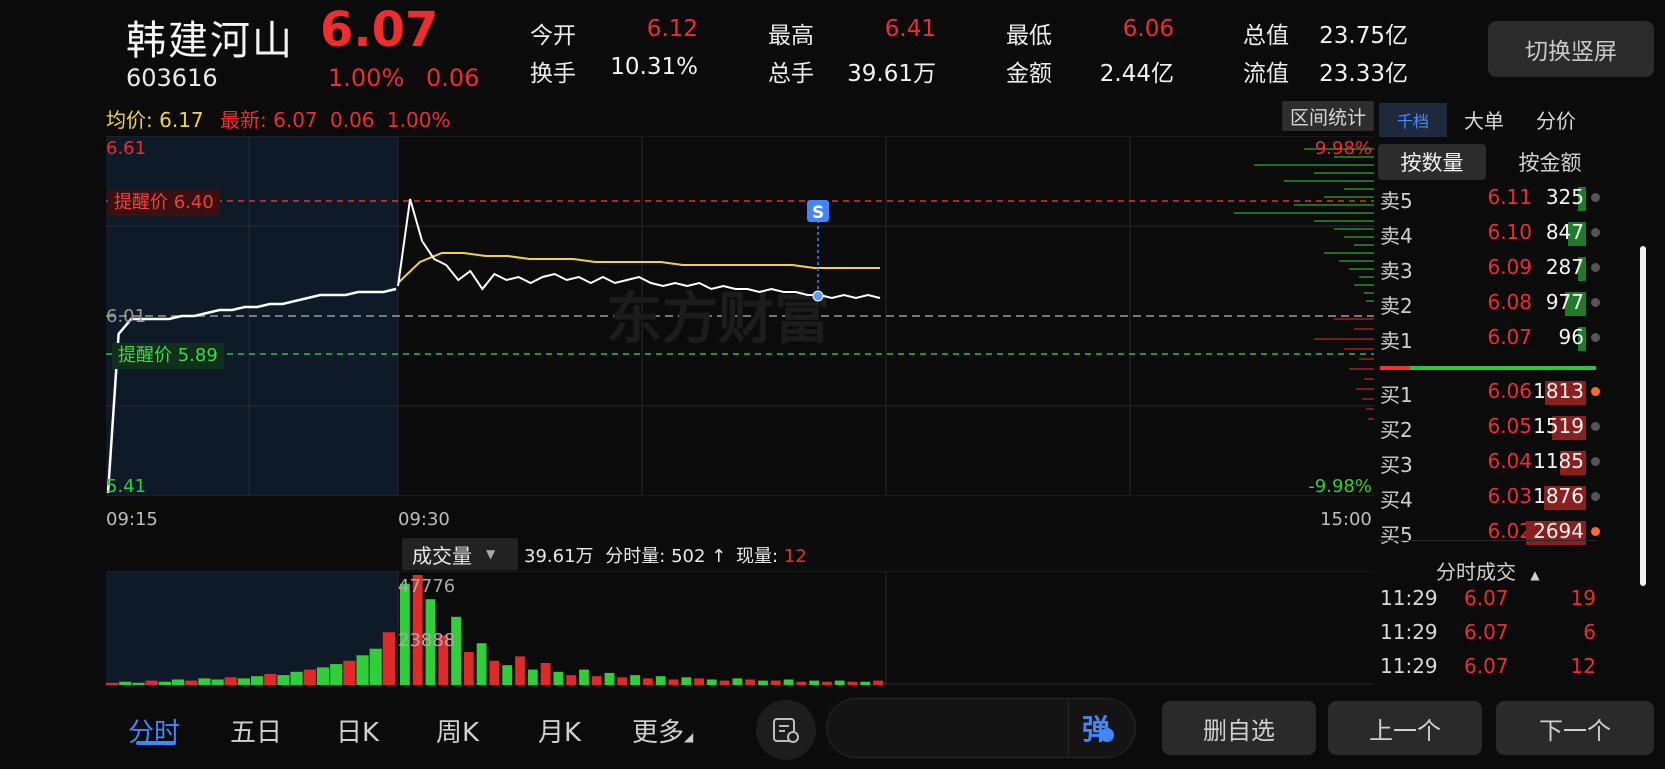  I want to click on tab-qiandang: 千档, so click(1413, 120).